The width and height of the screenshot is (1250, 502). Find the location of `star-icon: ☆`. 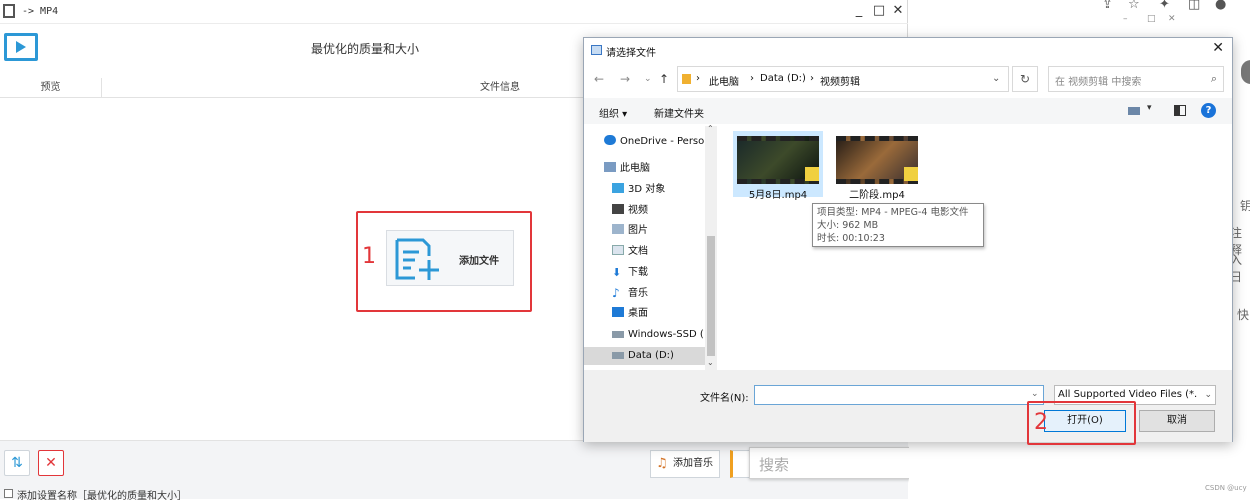

star-icon: ☆ is located at coordinates (1134, 6).